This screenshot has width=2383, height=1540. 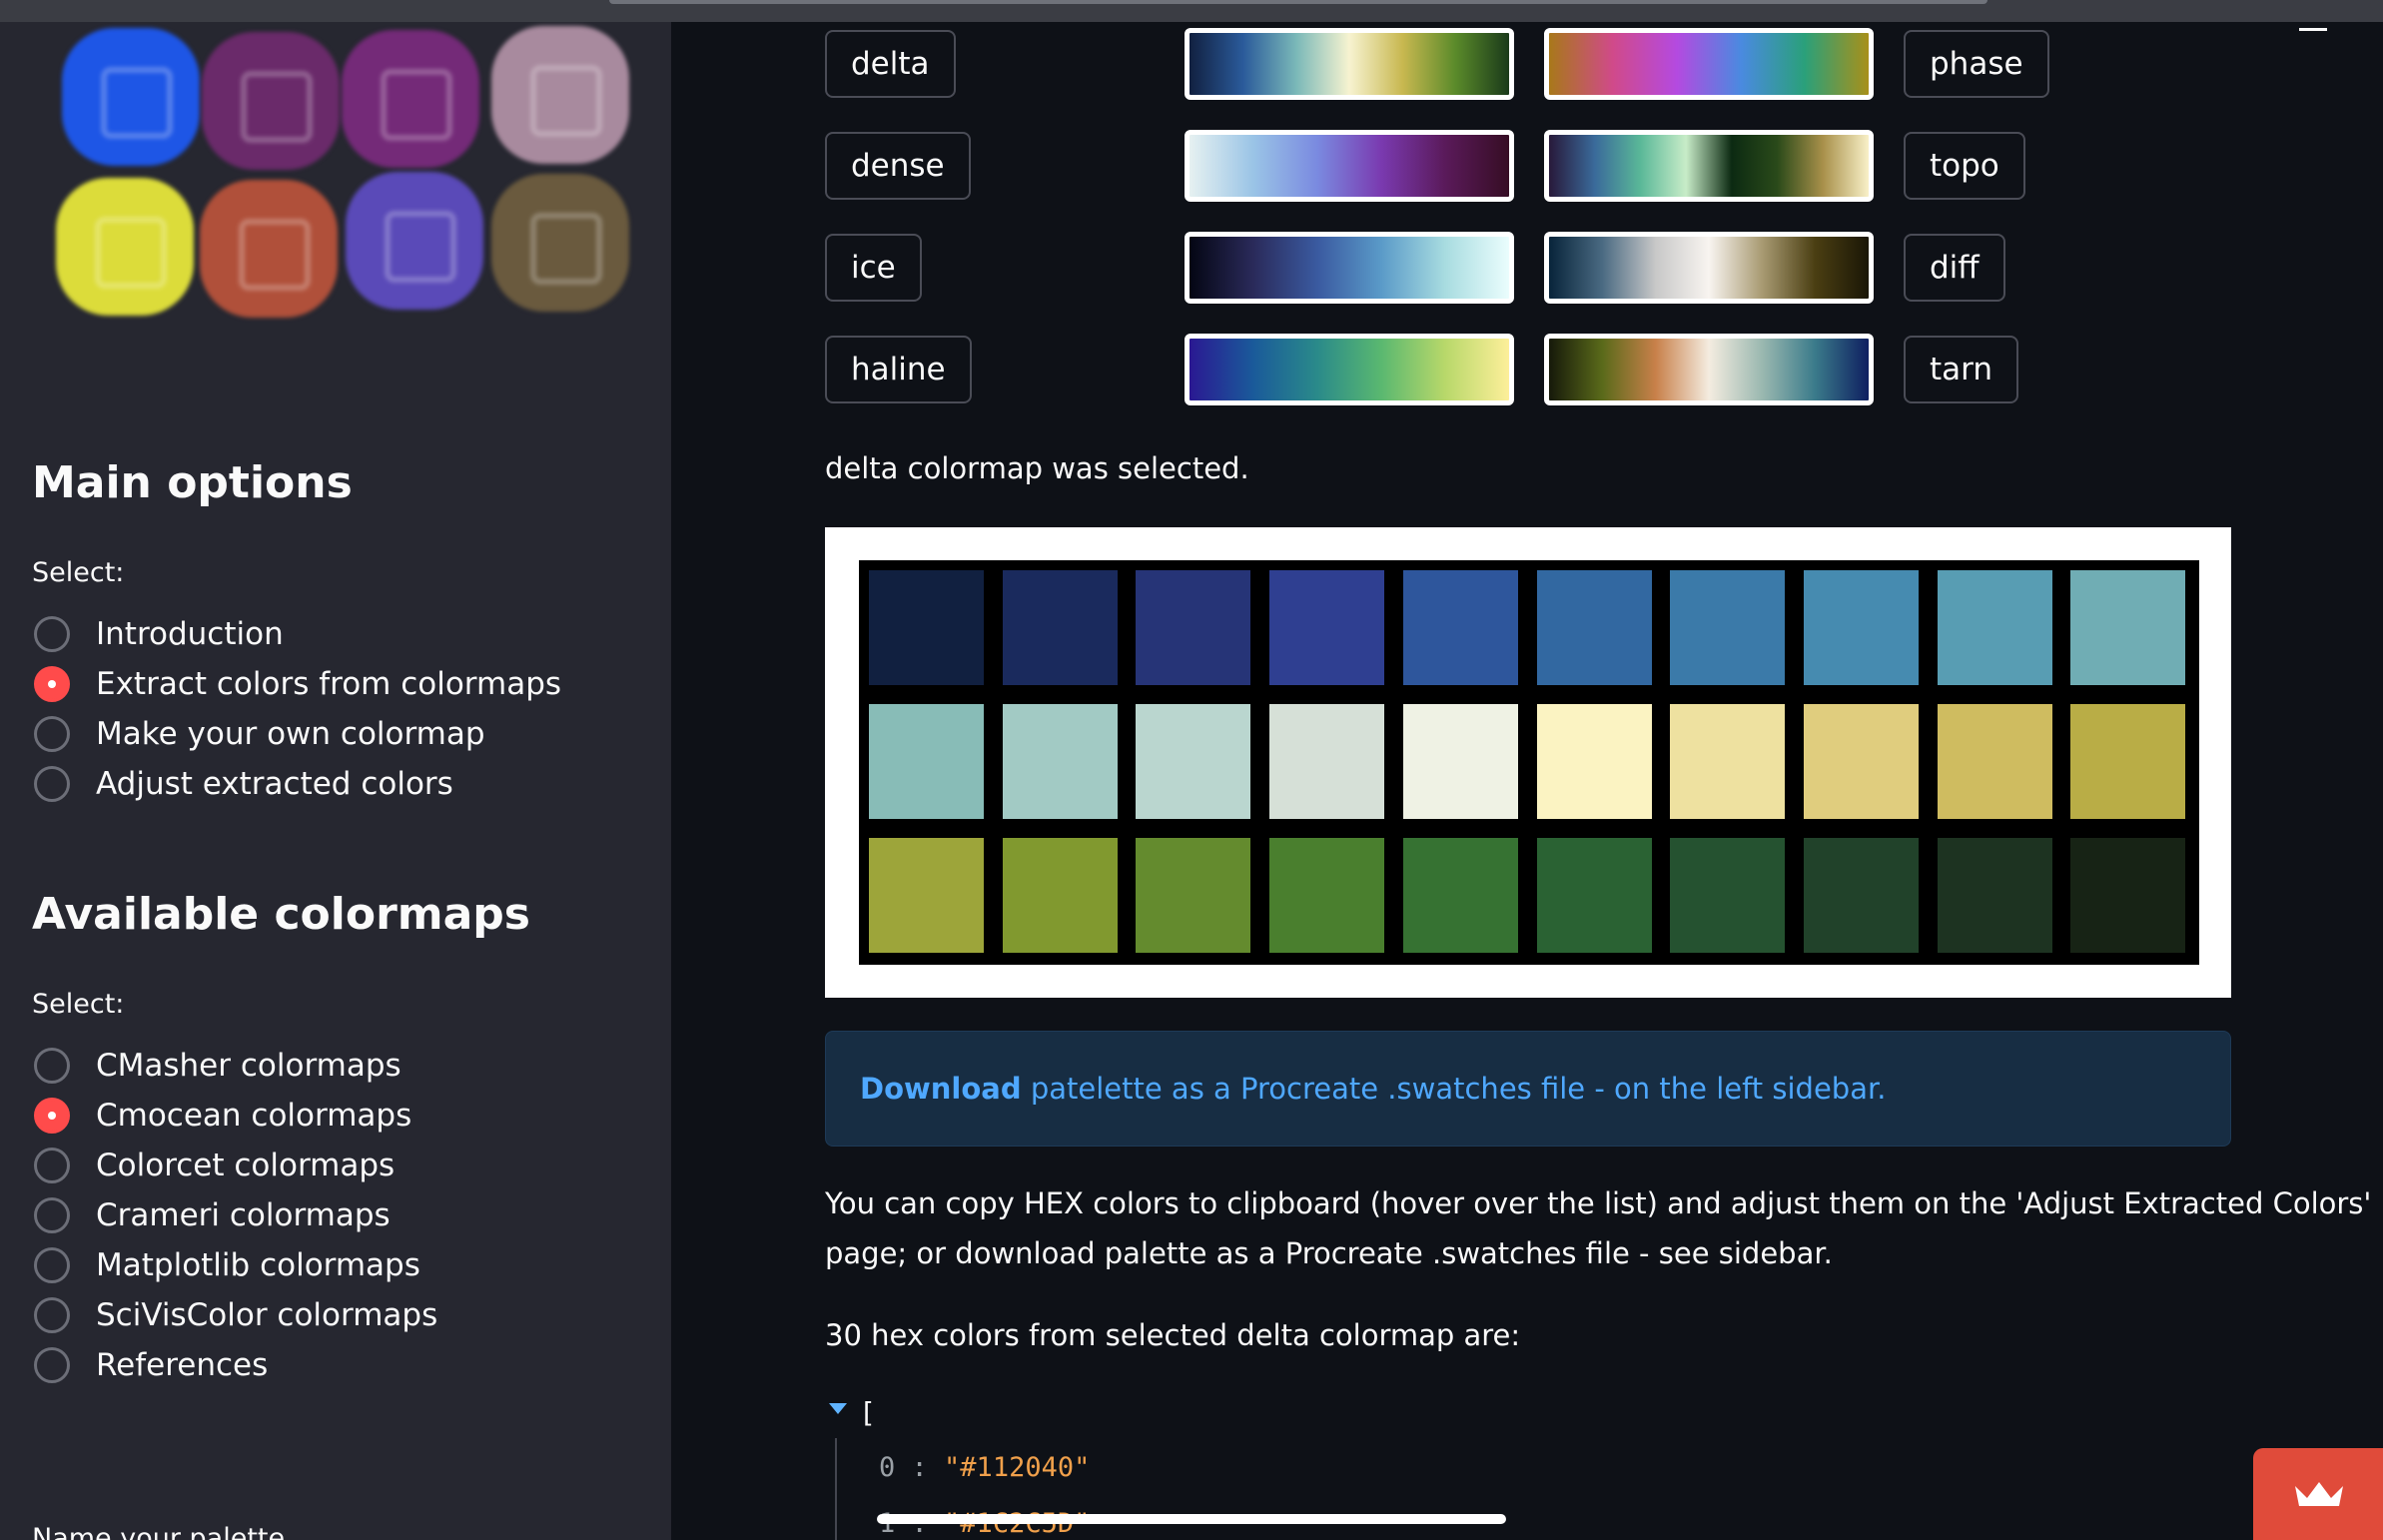 I want to click on main-options-heading: Main options, so click(x=192, y=482).